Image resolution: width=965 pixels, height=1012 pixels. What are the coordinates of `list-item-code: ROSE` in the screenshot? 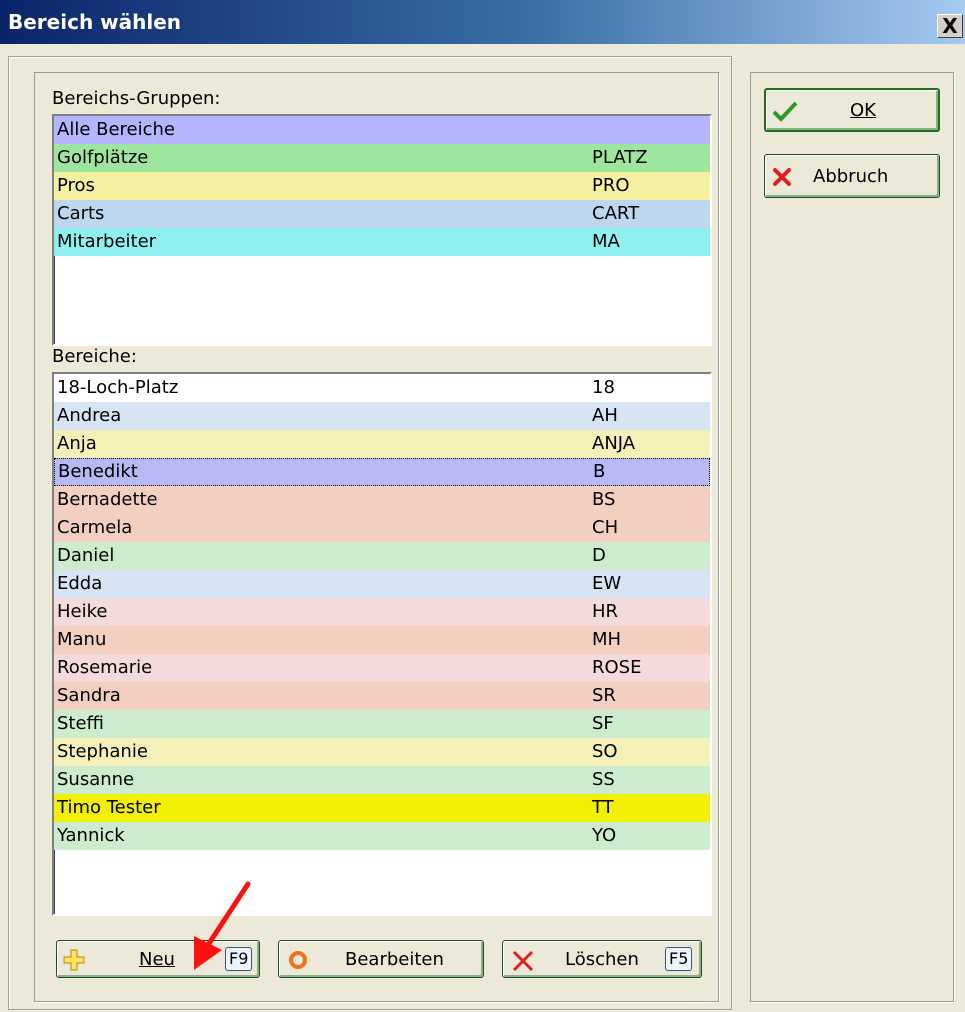 It's located at (617, 667).